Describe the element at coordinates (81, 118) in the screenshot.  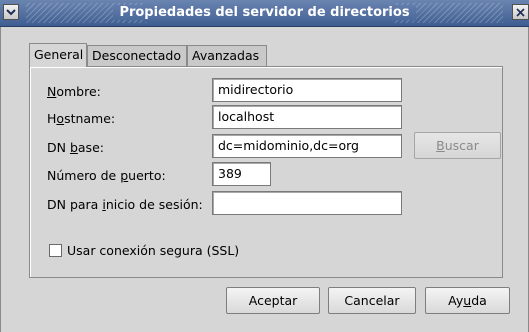
I see `hostname-label: Hostname:` at that location.